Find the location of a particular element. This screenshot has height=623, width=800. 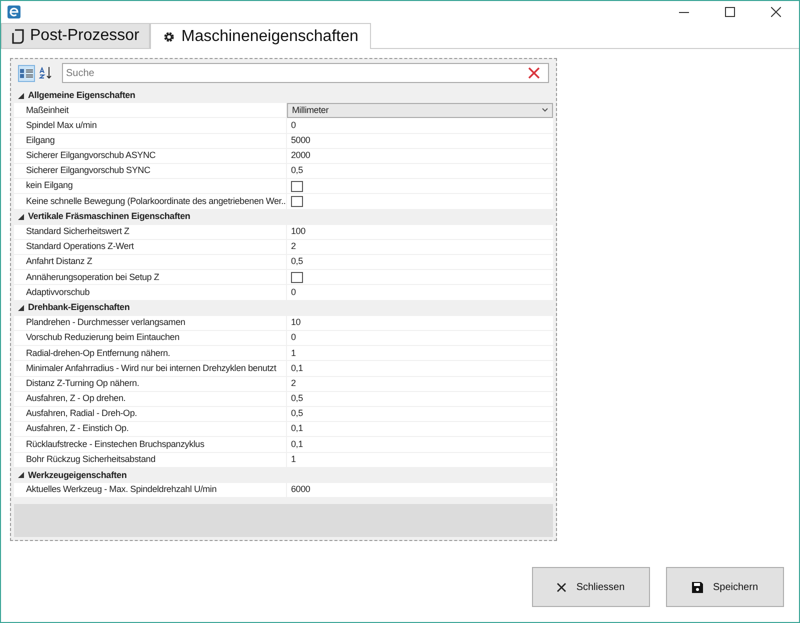

categorized-view-button is located at coordinates (26, 73).